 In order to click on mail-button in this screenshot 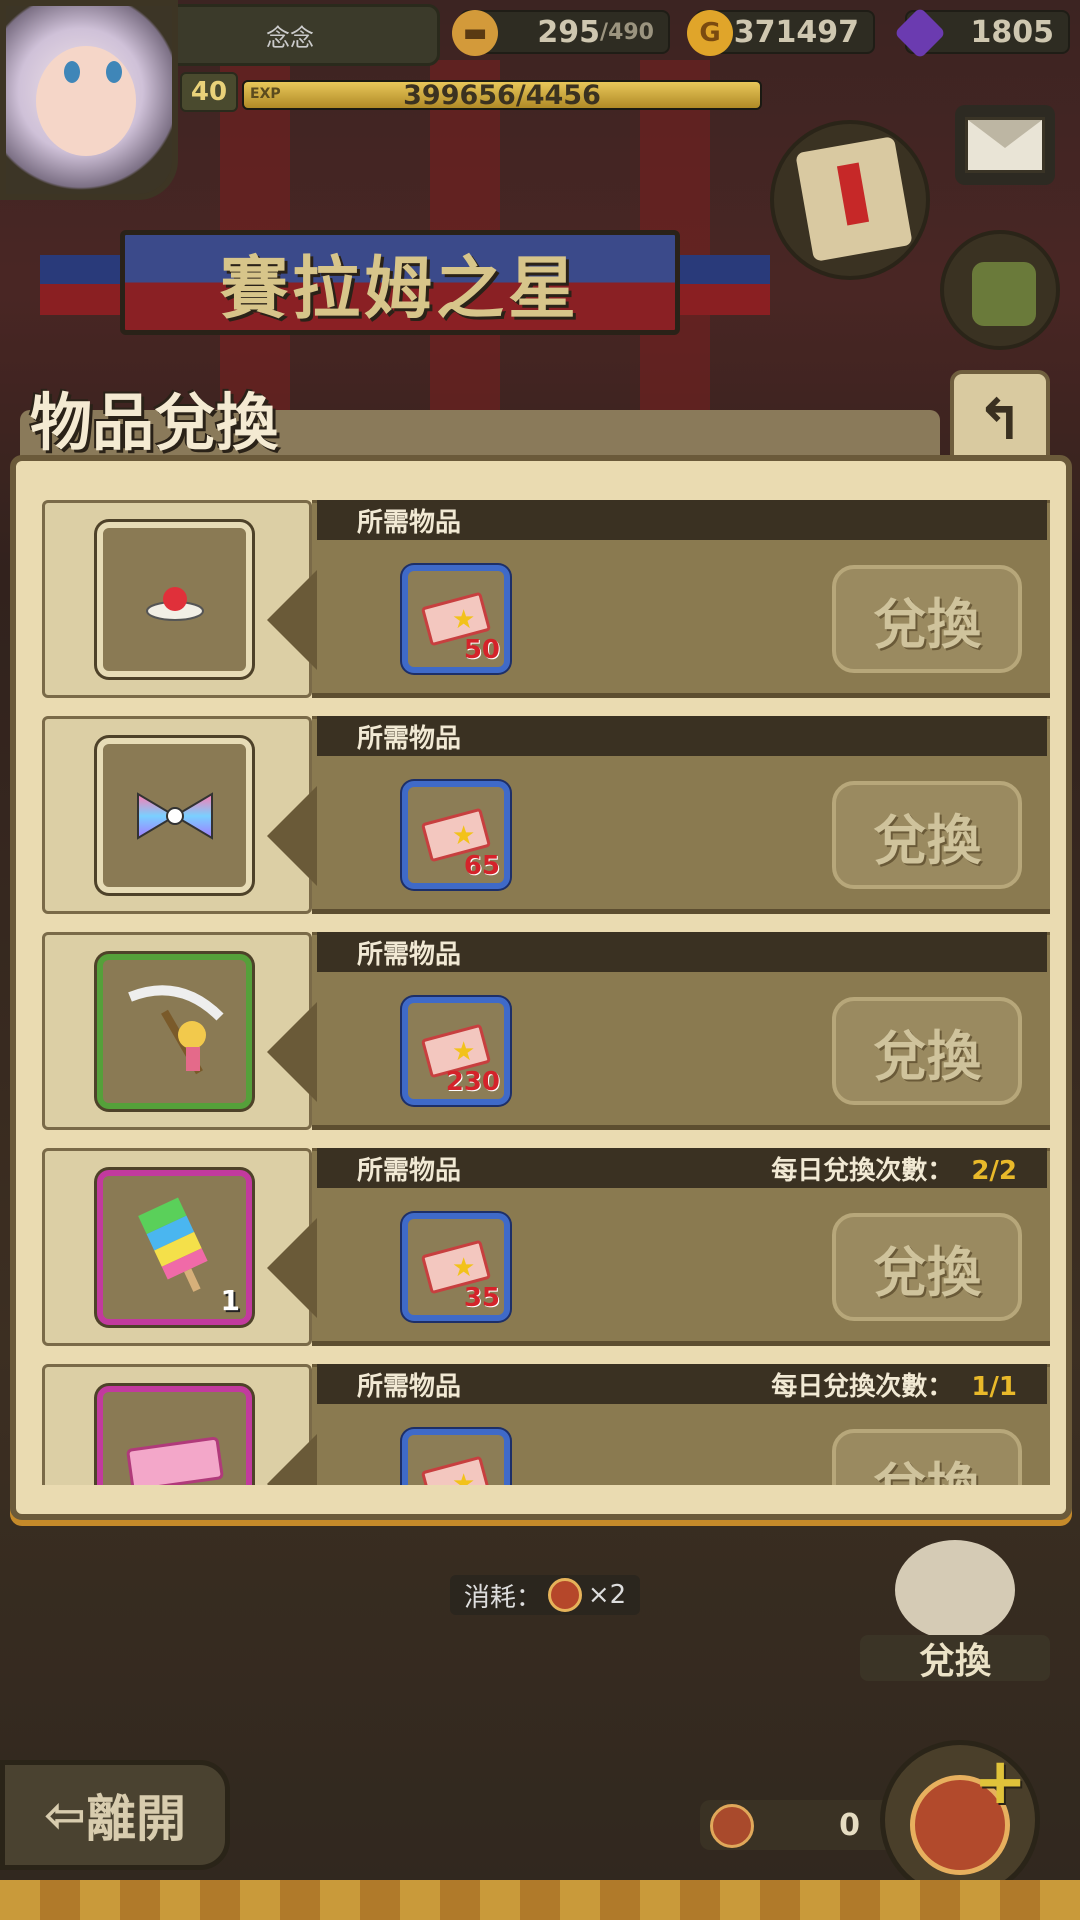, I will do `click(1005, 145)`.